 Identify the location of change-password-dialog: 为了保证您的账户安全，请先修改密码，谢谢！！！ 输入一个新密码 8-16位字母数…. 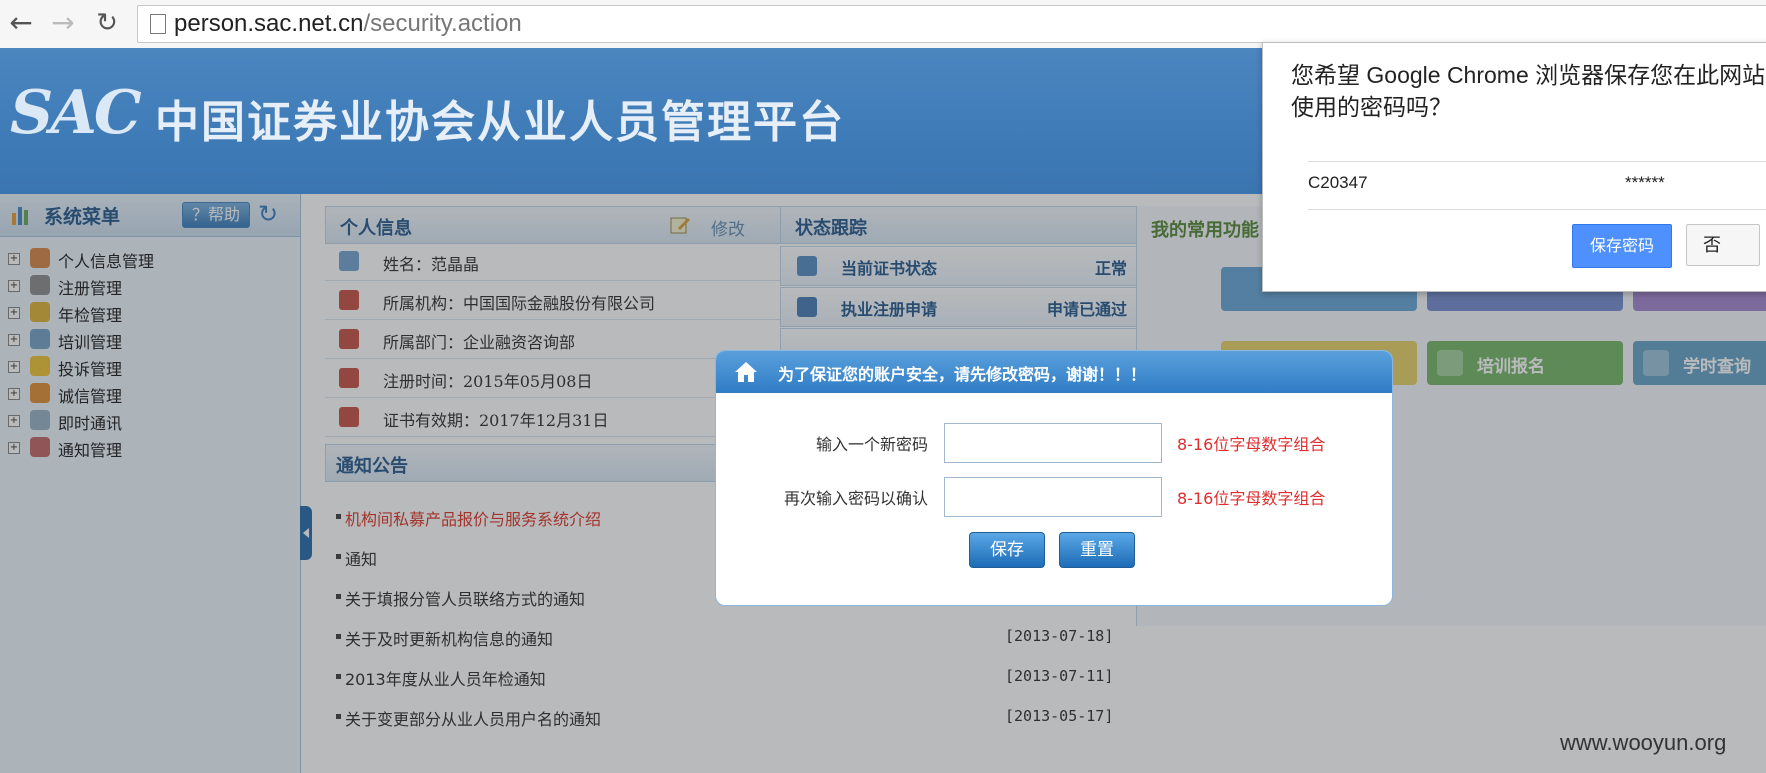
(1054, 478).